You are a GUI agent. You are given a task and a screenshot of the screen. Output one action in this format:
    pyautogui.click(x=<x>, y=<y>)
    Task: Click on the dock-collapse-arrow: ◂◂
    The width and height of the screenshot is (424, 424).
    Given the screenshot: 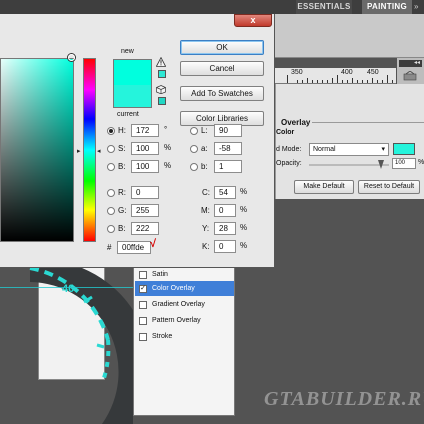 What is the action you would take?
    pyautogui.click(x=410, y=63)
    